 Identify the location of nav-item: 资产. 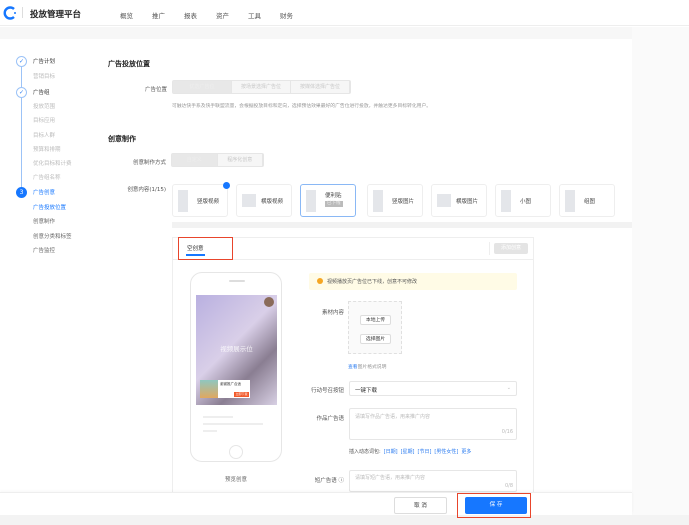
(222, 15).